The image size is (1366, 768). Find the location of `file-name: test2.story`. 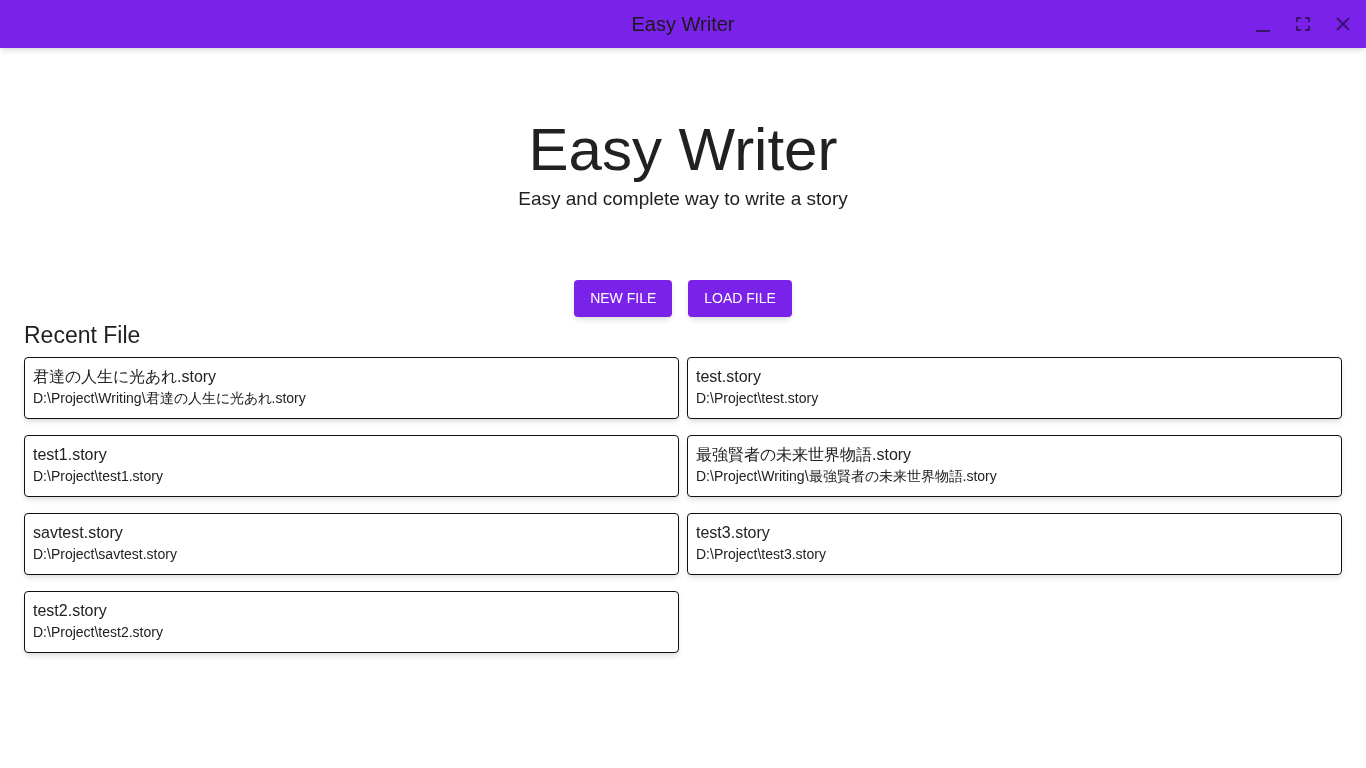

file-name: test2.story is located at coordinates (70, 611).